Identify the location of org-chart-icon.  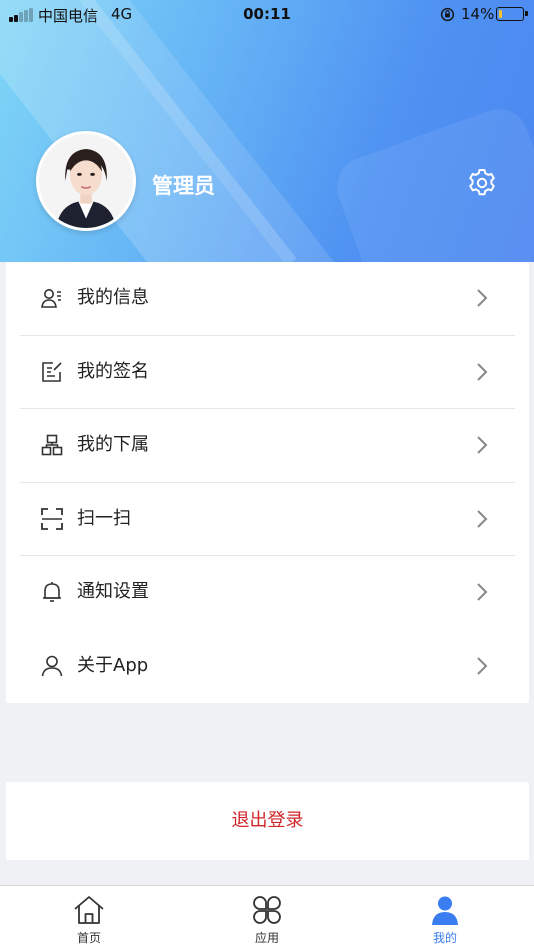
(52, 445).